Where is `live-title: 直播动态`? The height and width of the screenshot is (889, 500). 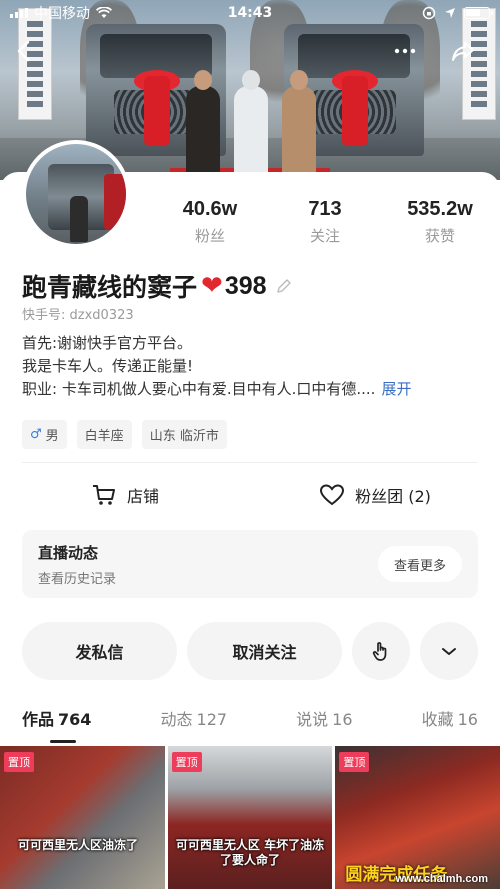
live-title: 直播动态 is located at coordinates (68, 553).